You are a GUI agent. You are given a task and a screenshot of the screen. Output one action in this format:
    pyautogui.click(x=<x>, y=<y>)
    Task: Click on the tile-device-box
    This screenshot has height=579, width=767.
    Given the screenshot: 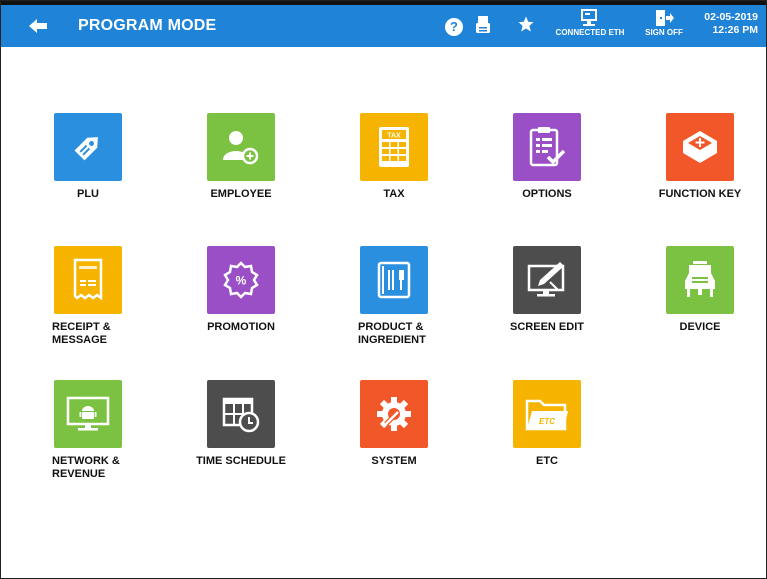 What is the action you would take?
    pyautogui.click(x=700, y=280)
    